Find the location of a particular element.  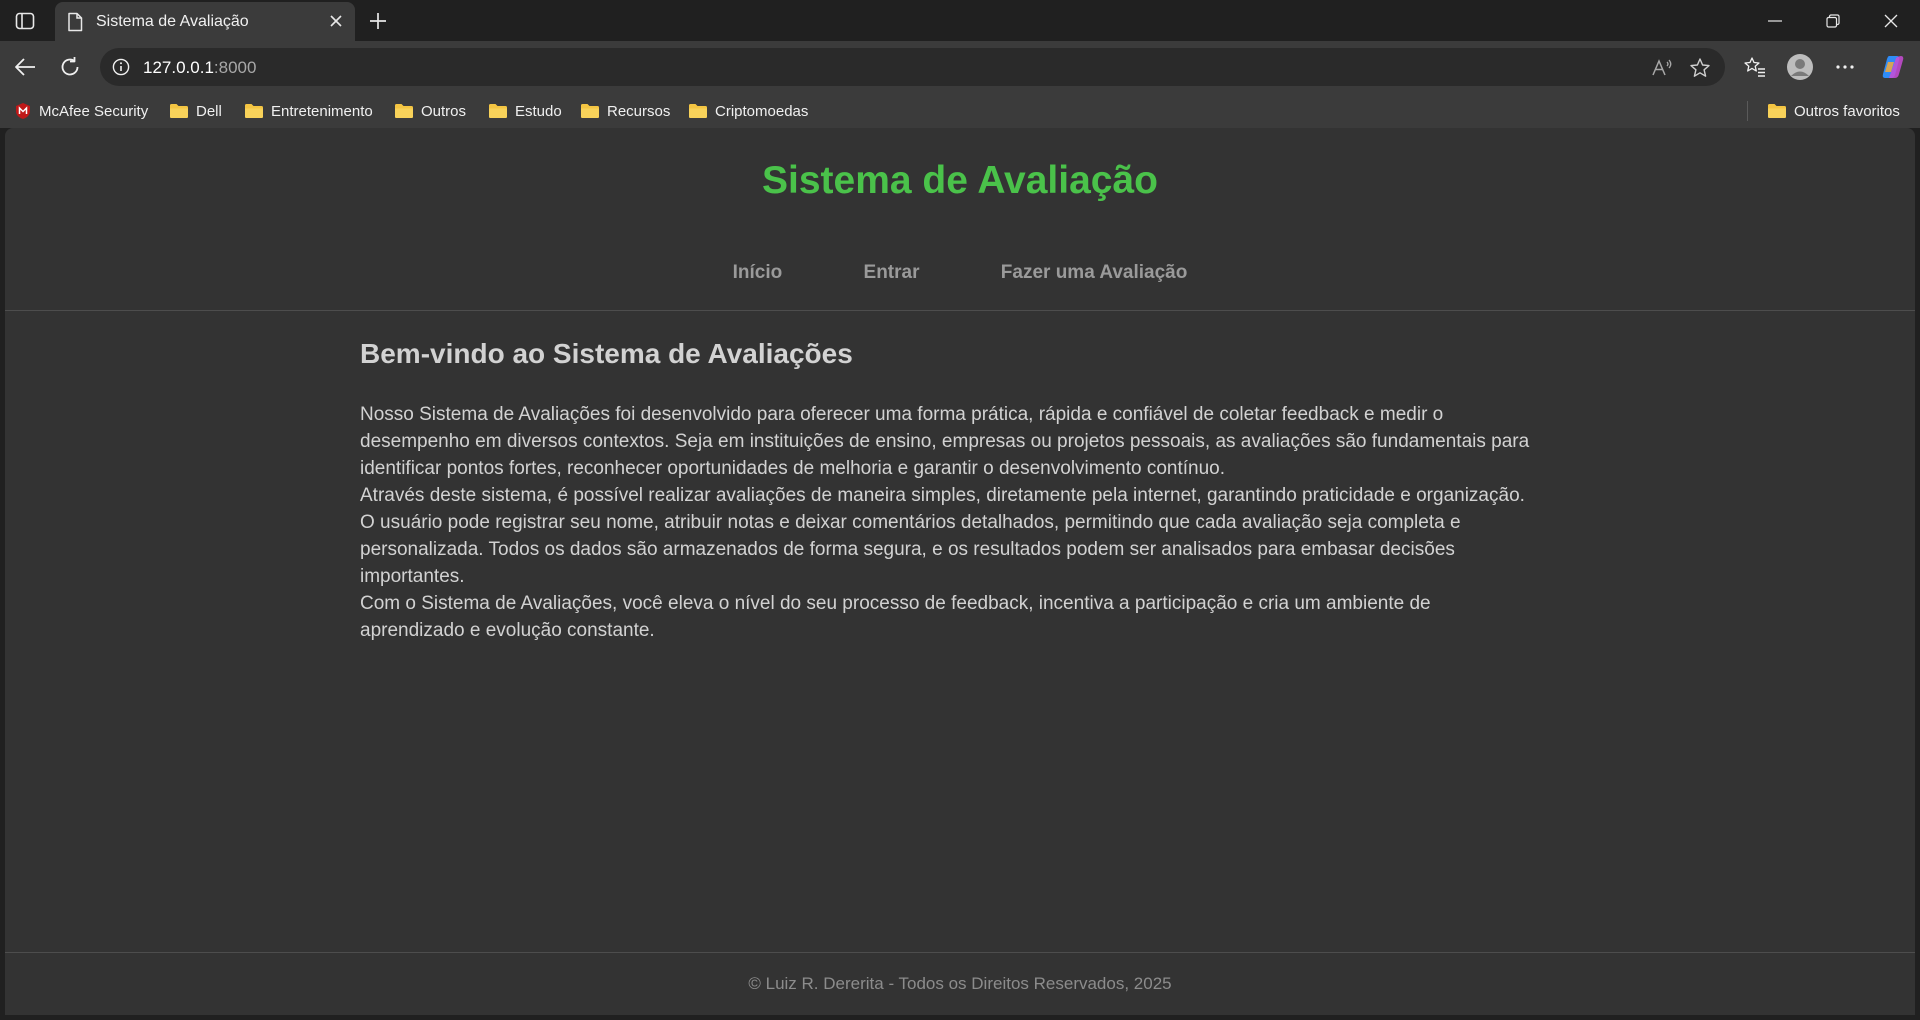

bookmark-criptomoedas: Criptomoedas is located at coordinates (748, 111).